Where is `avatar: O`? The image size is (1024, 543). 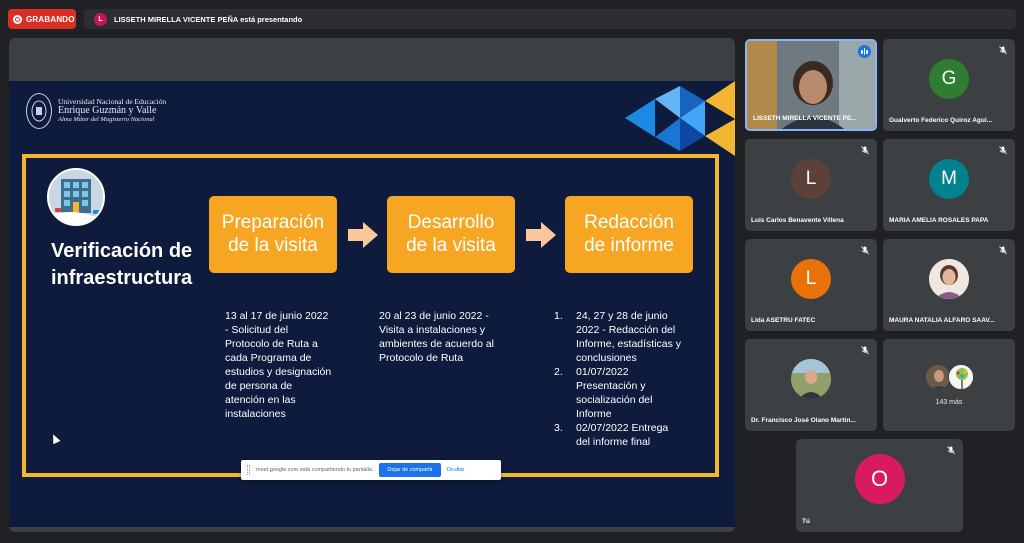 avatar: O is located at coordinates (879, 478).